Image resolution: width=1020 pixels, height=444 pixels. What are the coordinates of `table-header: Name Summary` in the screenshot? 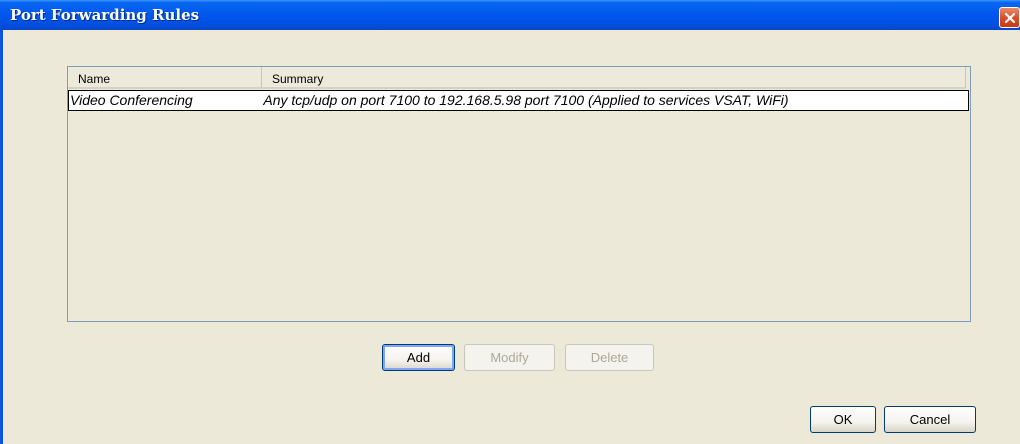 It's located at (517, 78).